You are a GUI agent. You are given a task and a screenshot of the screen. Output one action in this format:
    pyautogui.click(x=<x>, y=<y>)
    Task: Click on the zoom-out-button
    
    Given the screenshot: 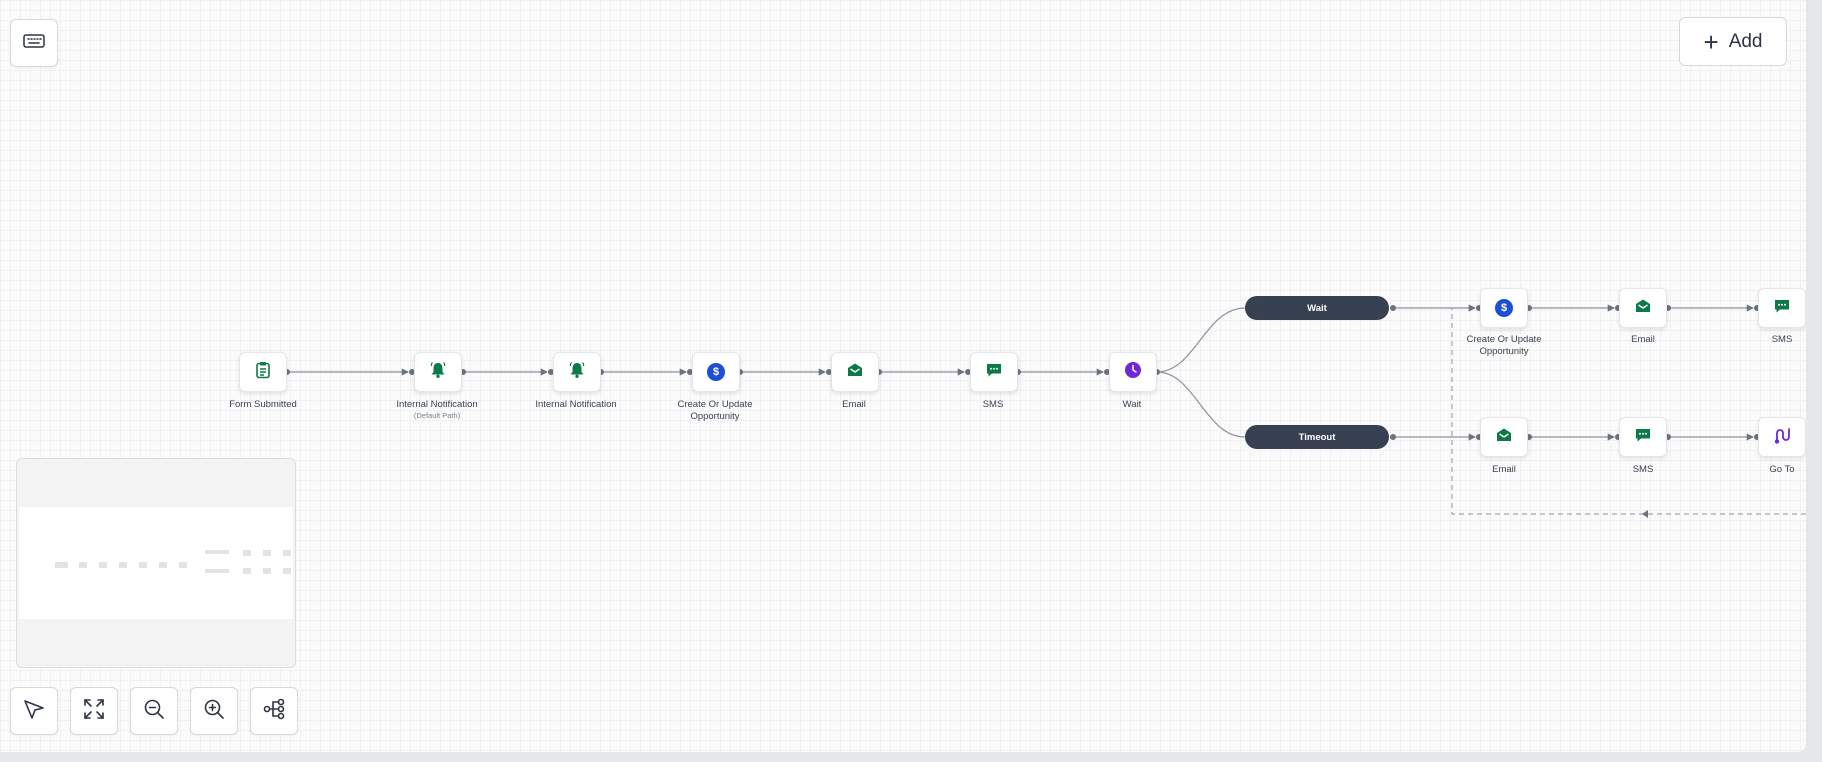 What is the action you would take?
    pyautogui.click(x=154, y=711)
    